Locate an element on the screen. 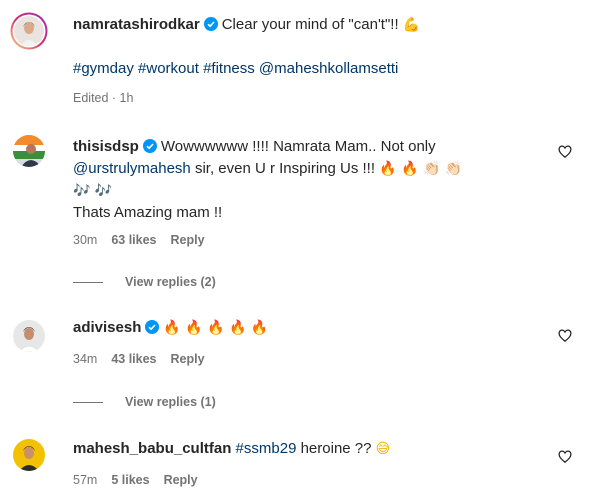  comment-body-mahesh-babu-cultfan: mahesh_babu_cultfan #ssmb29 heroine ?? 😅 is located at coordinates (311, 449).